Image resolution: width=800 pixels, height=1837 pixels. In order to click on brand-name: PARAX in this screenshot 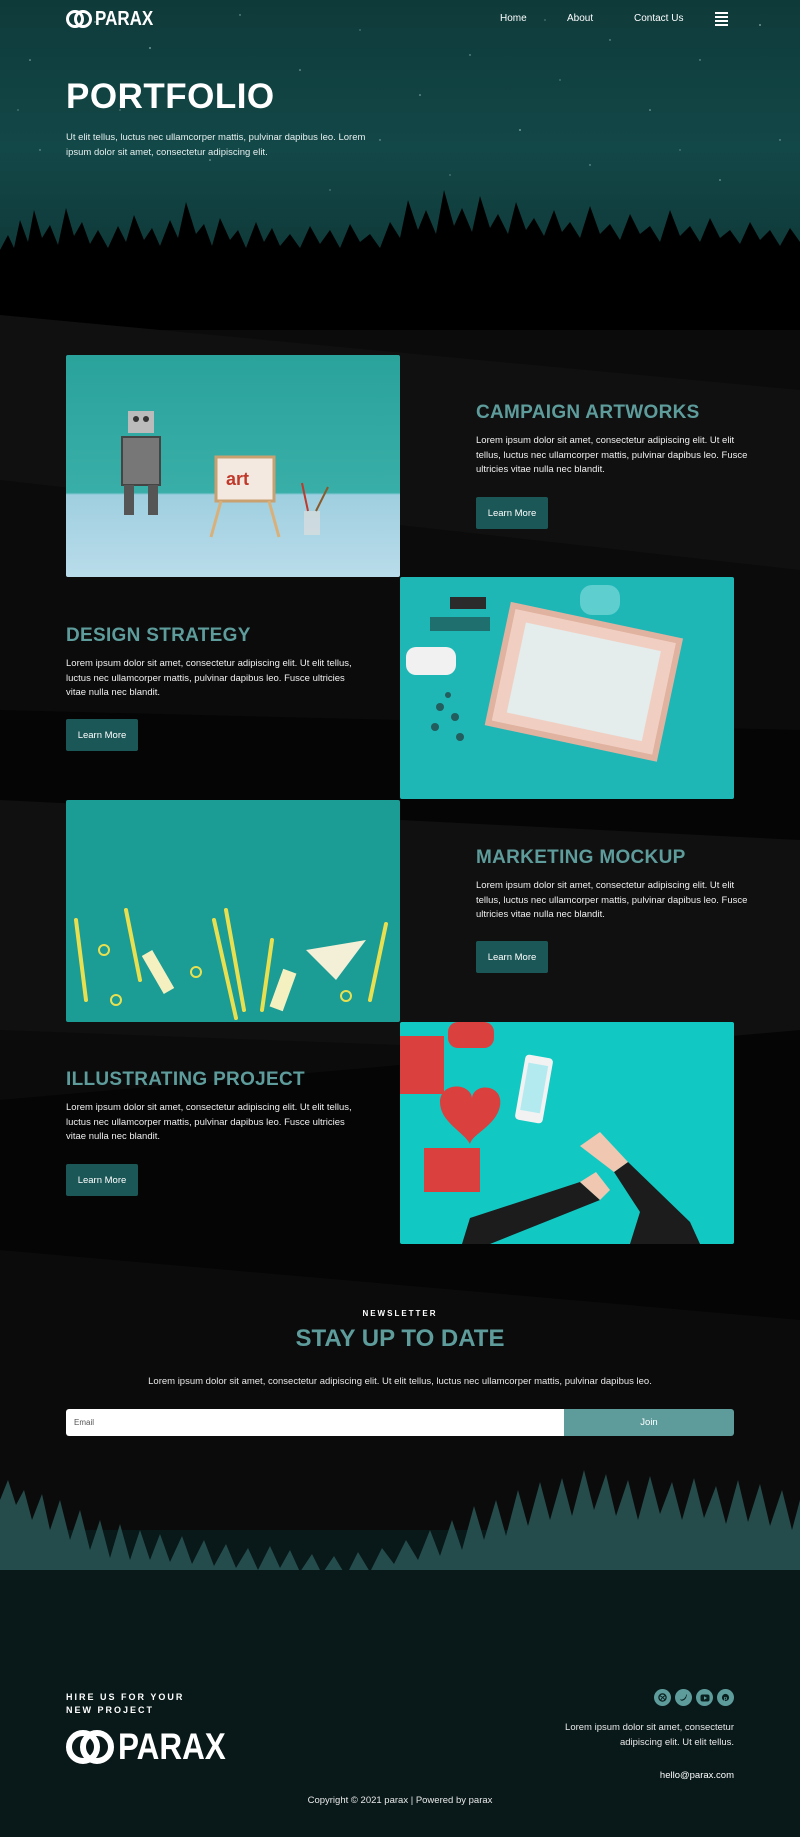, I will do `click(124, 19)`.